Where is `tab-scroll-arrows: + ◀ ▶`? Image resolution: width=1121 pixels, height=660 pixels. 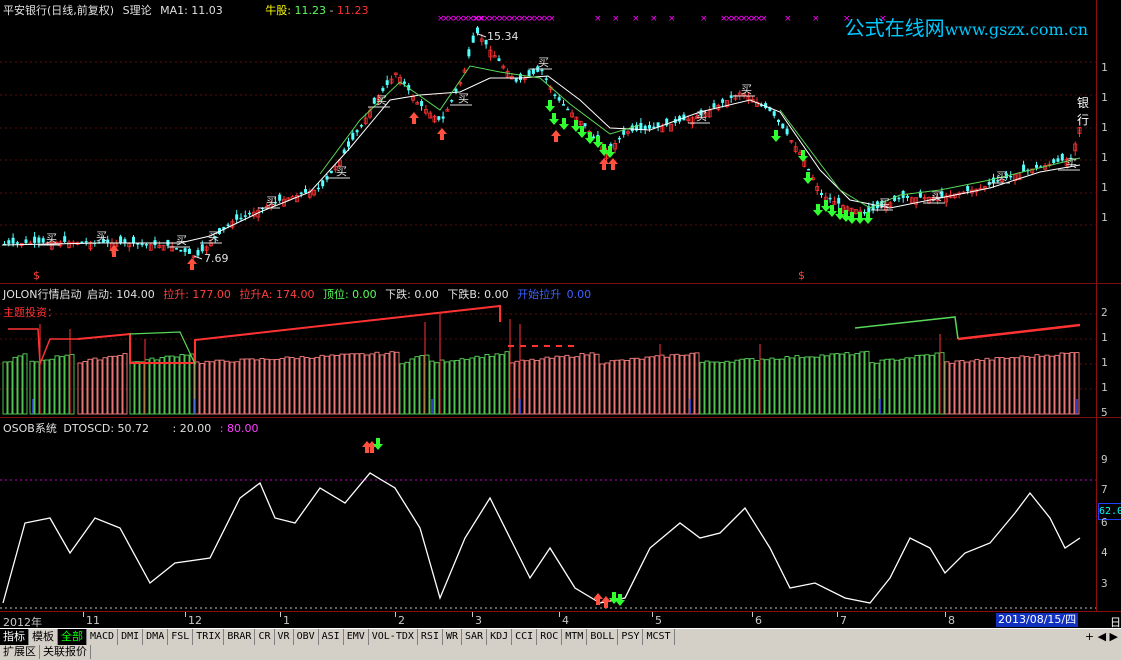
tab-scroll-arrows: + ◀ ▶ is located at coordinates (1101, 637).